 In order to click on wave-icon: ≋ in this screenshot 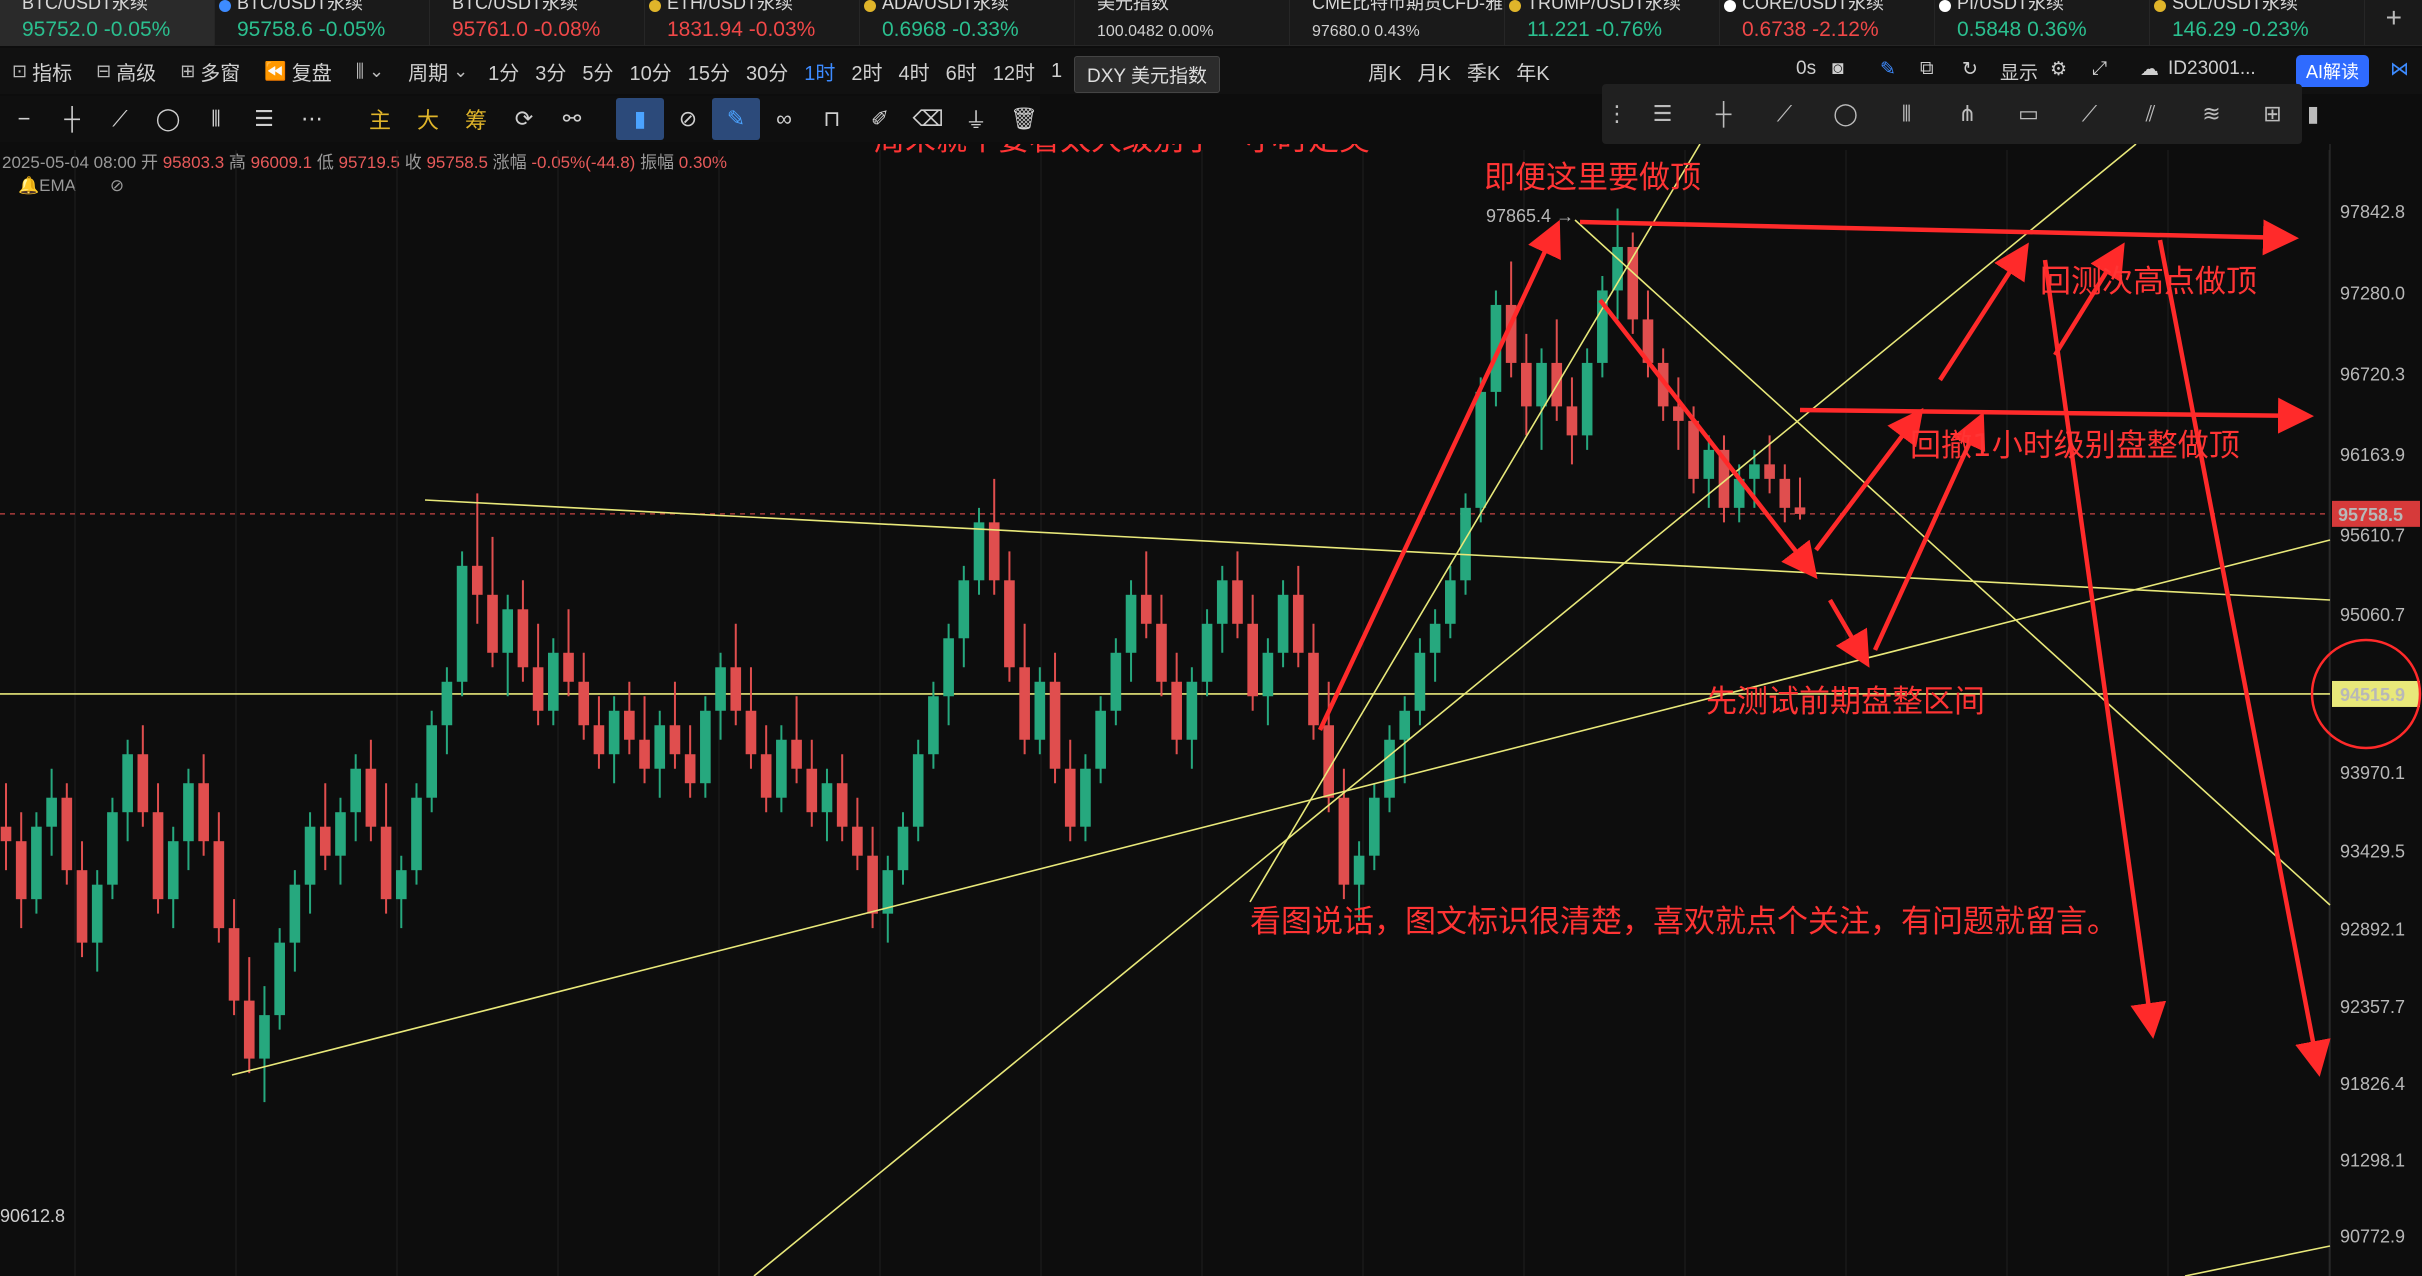, I will do `click(2211, 114)`.